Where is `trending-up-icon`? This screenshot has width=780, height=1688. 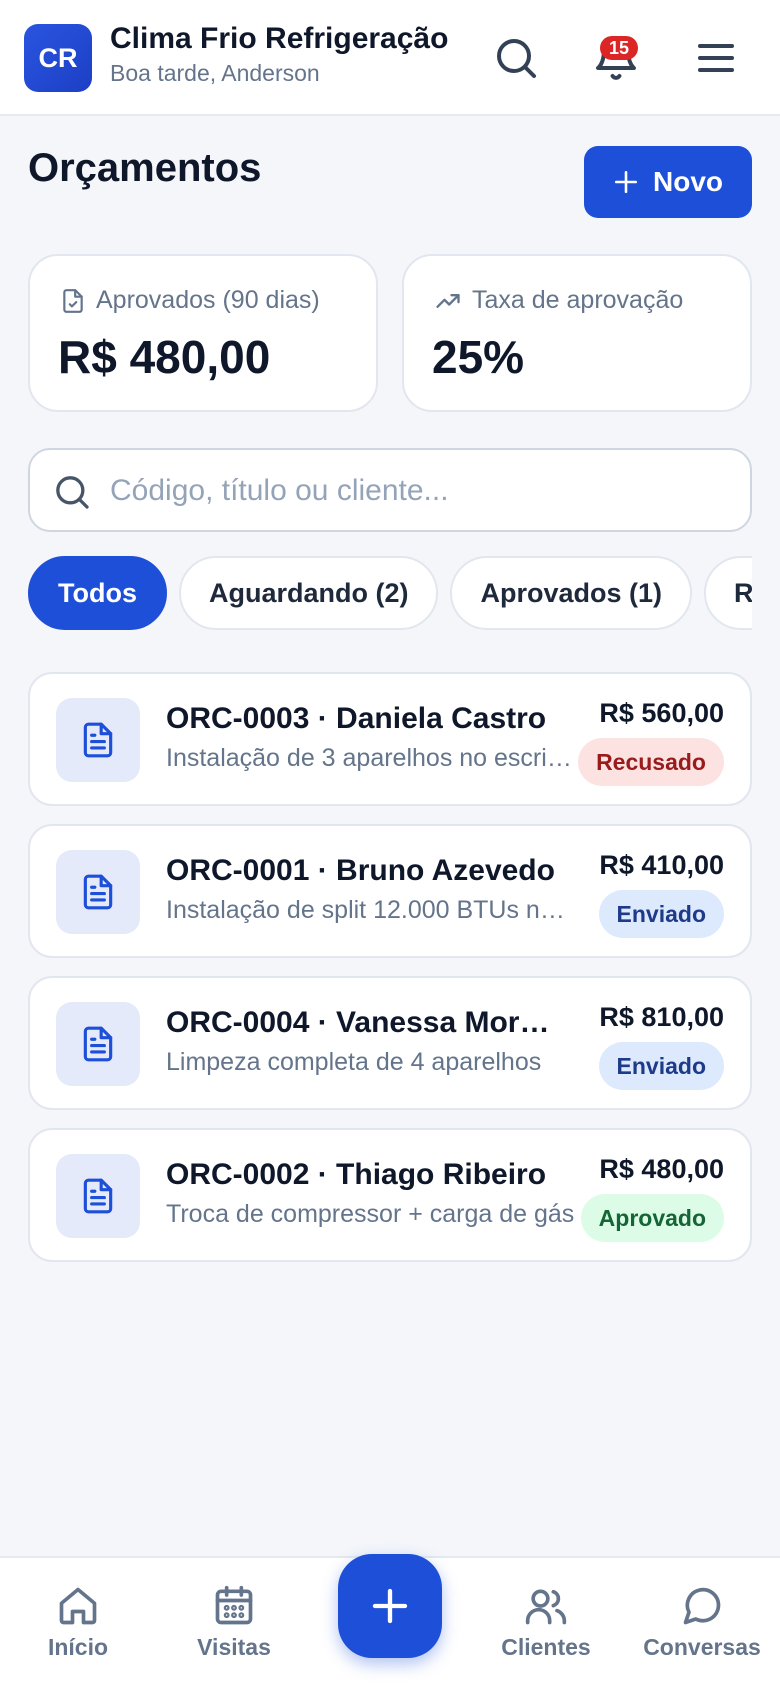
trending-up-icon is located at coordinates (448, 300).